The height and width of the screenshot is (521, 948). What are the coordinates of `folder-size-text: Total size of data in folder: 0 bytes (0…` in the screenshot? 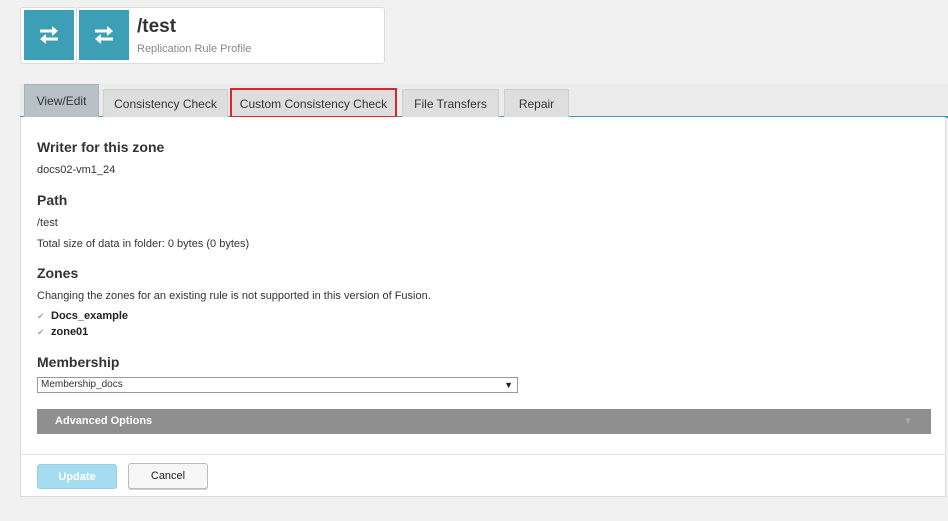 It's located at (143, 244).